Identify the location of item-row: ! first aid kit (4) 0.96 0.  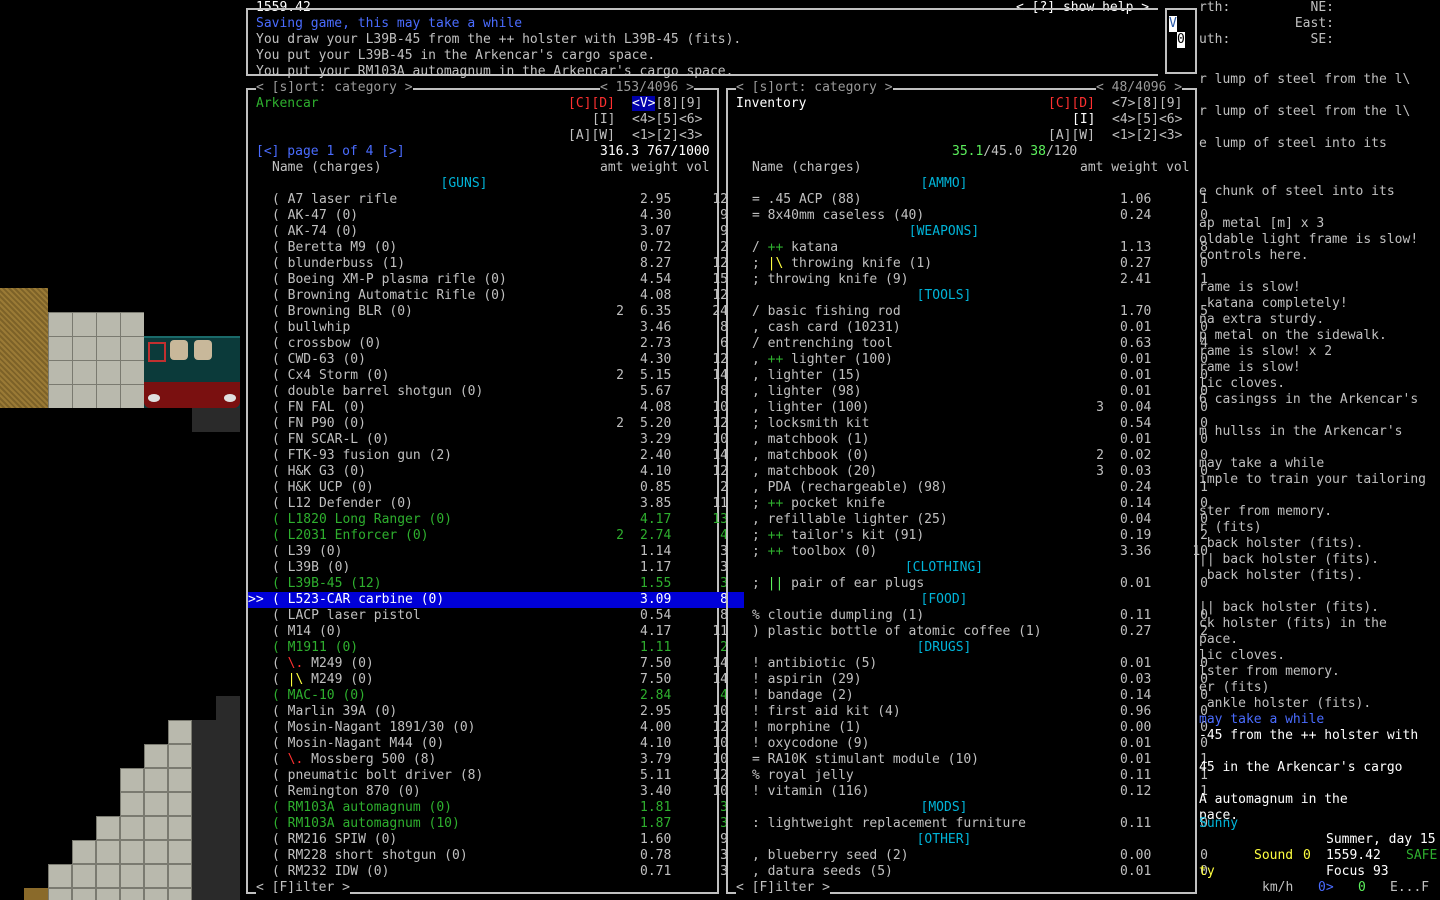
(976, 712).